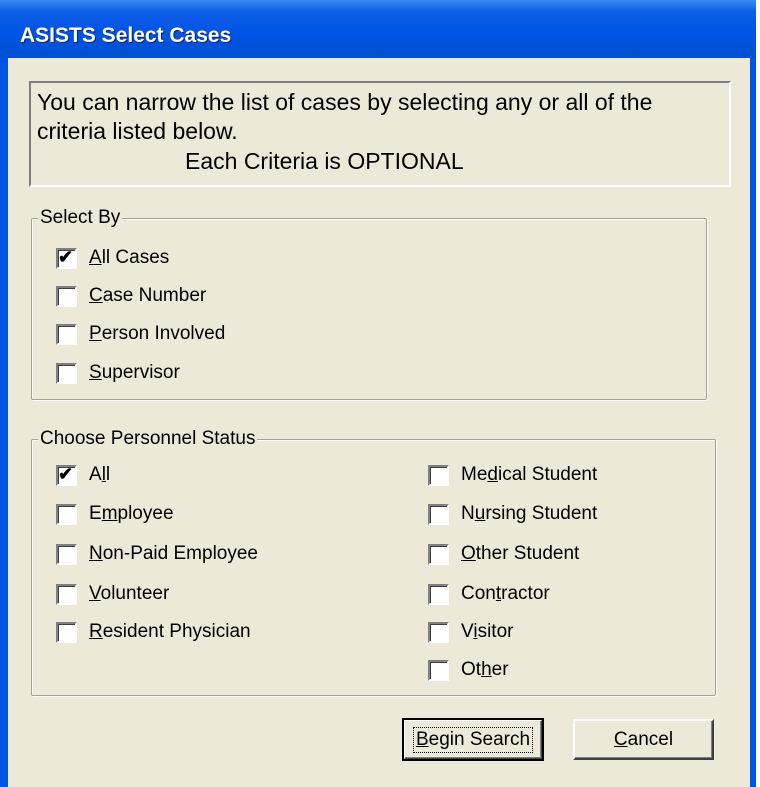 The width and height of the screenshot is (760, 787). Describe the element at coordinates (170, 631) in the screenshot. I see `checkbox-label: Resident Physician` at that location.